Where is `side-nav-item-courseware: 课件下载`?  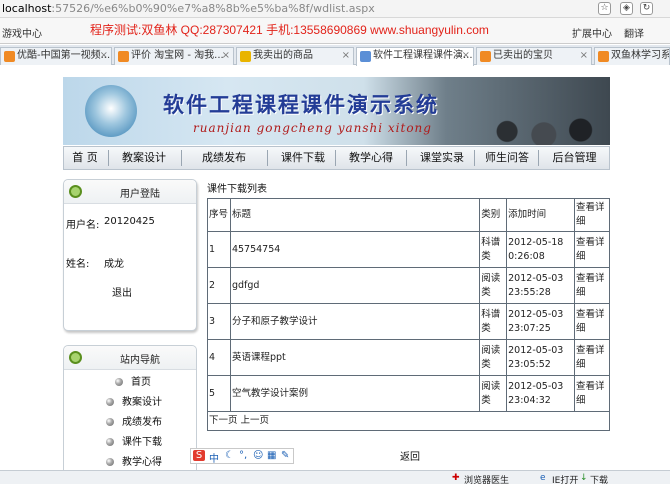
side-nav-item-courseware: 课件下载 is located at coordinates (134, 440).